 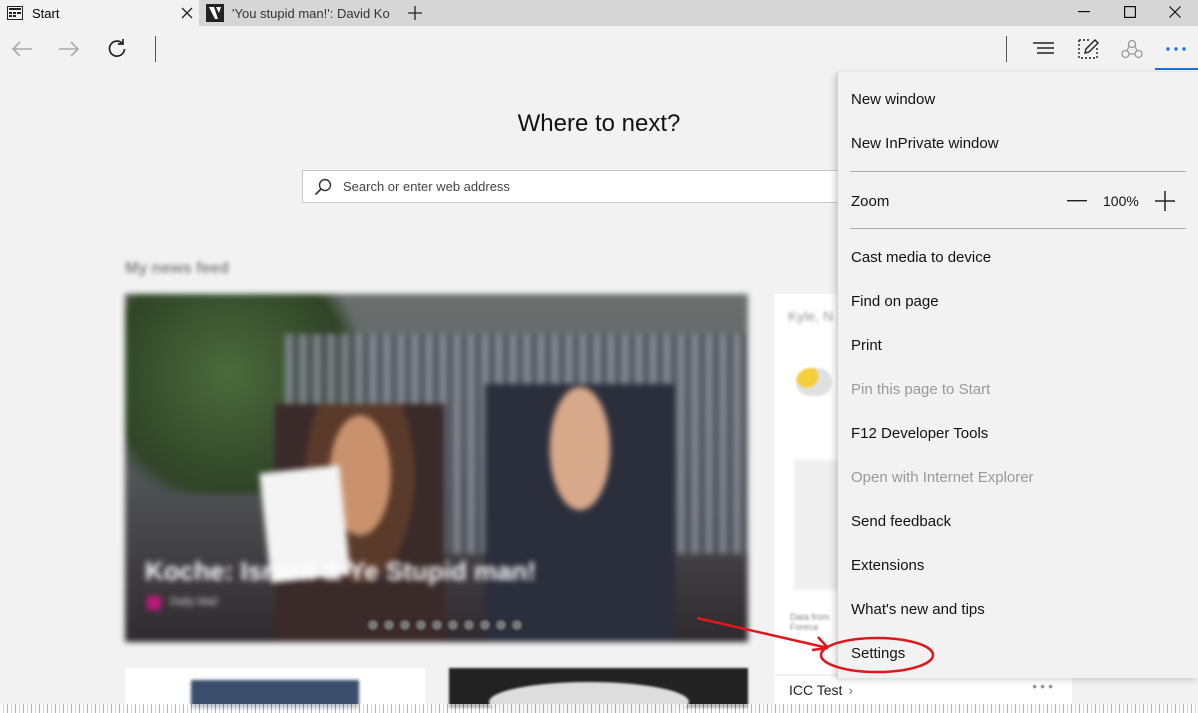 I want to click on weather-location: Kyle, N, so click(x=811, y=316).